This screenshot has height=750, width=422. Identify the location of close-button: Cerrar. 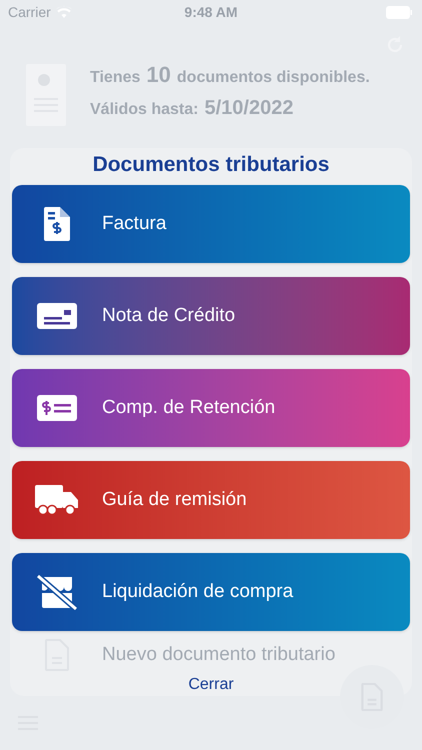
(211, 685).